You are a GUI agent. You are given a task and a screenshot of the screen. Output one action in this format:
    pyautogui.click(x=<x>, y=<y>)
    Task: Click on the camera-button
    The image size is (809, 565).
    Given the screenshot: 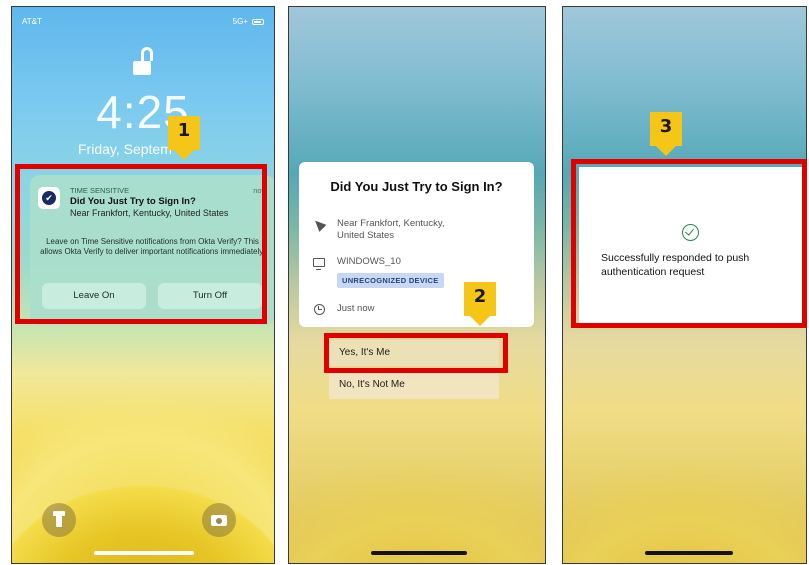 What is the action you would take?
    pyautogui.click(x=219, y=520)
    